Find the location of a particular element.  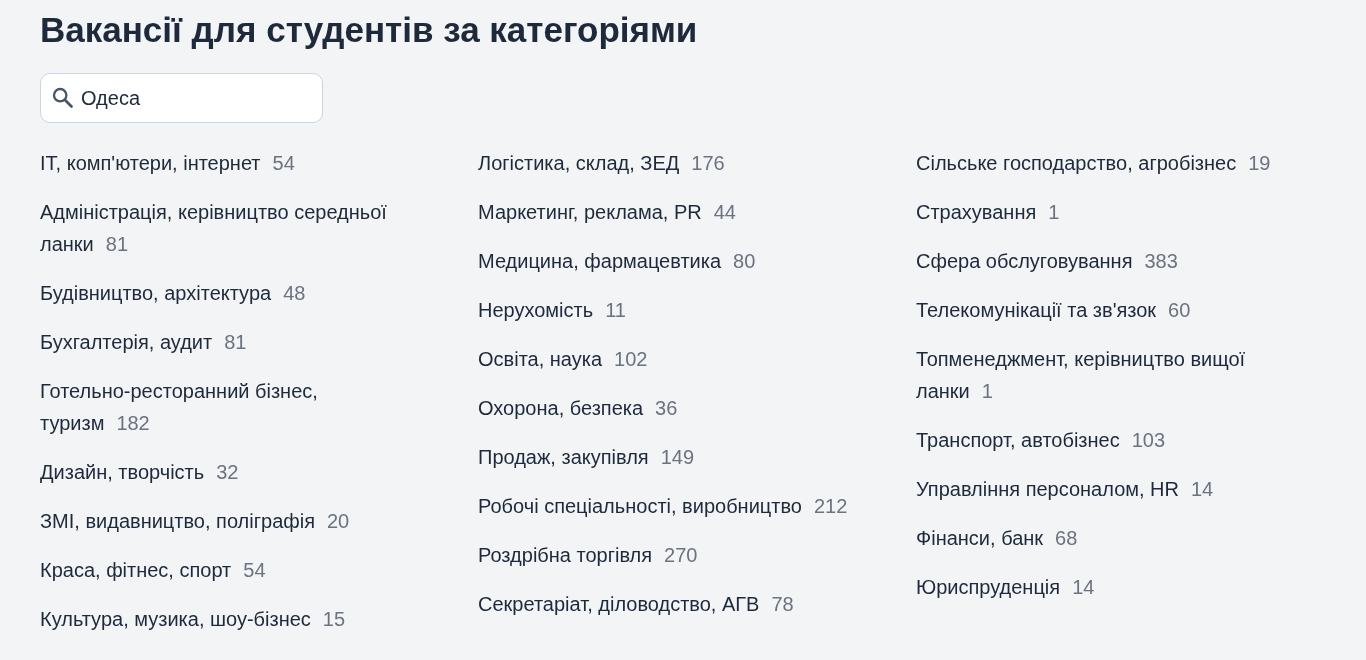

category-link: Нерухомість 11 is located at coordinates (552, 310).